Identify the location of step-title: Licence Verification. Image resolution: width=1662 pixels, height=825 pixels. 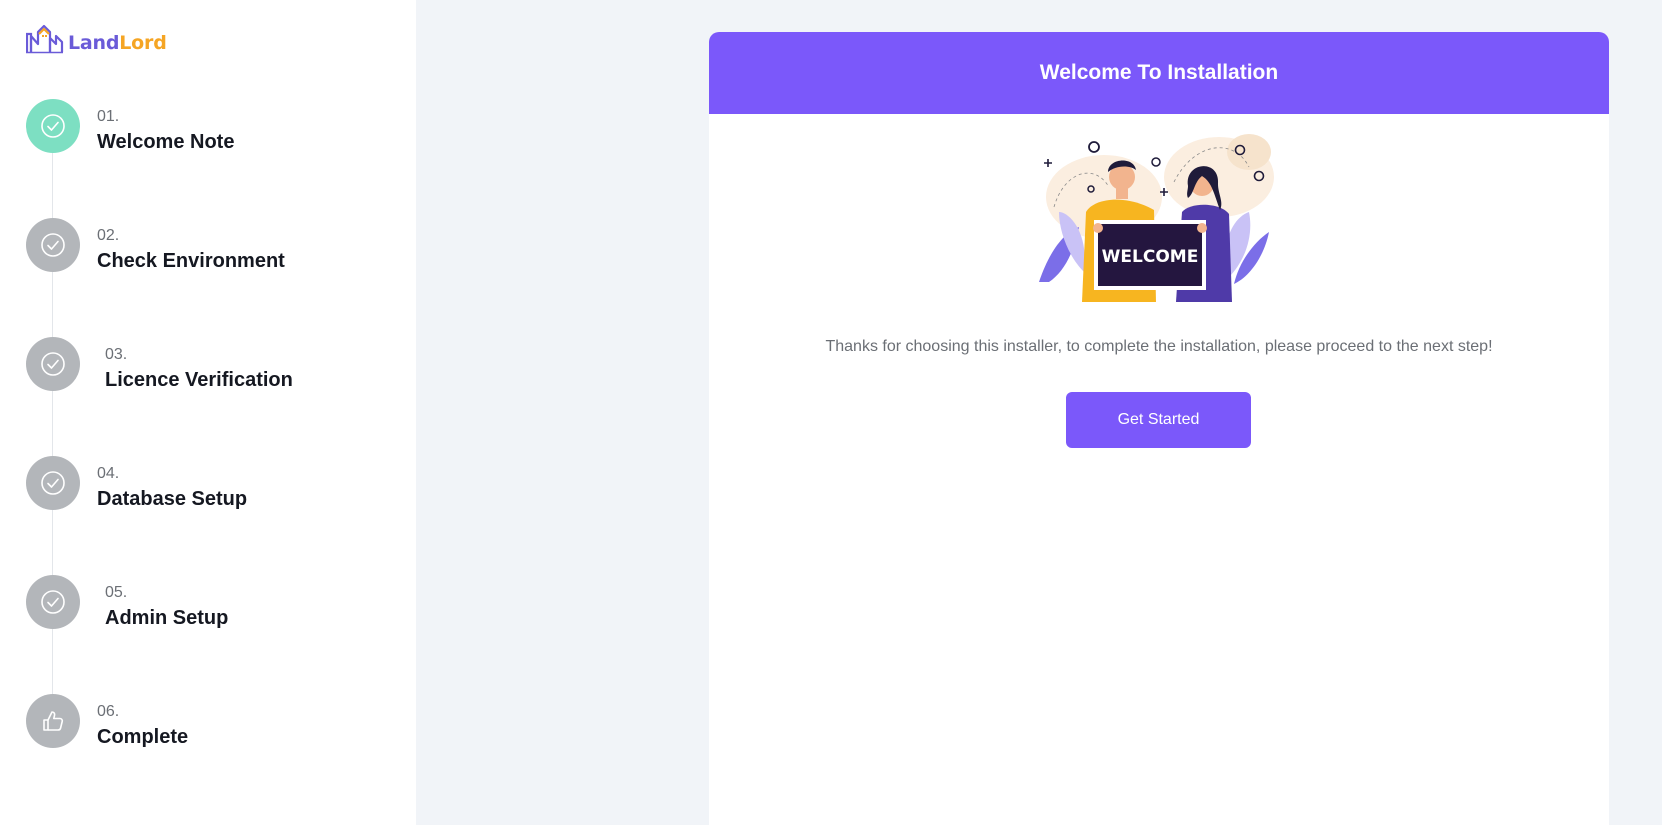
(199, 380).